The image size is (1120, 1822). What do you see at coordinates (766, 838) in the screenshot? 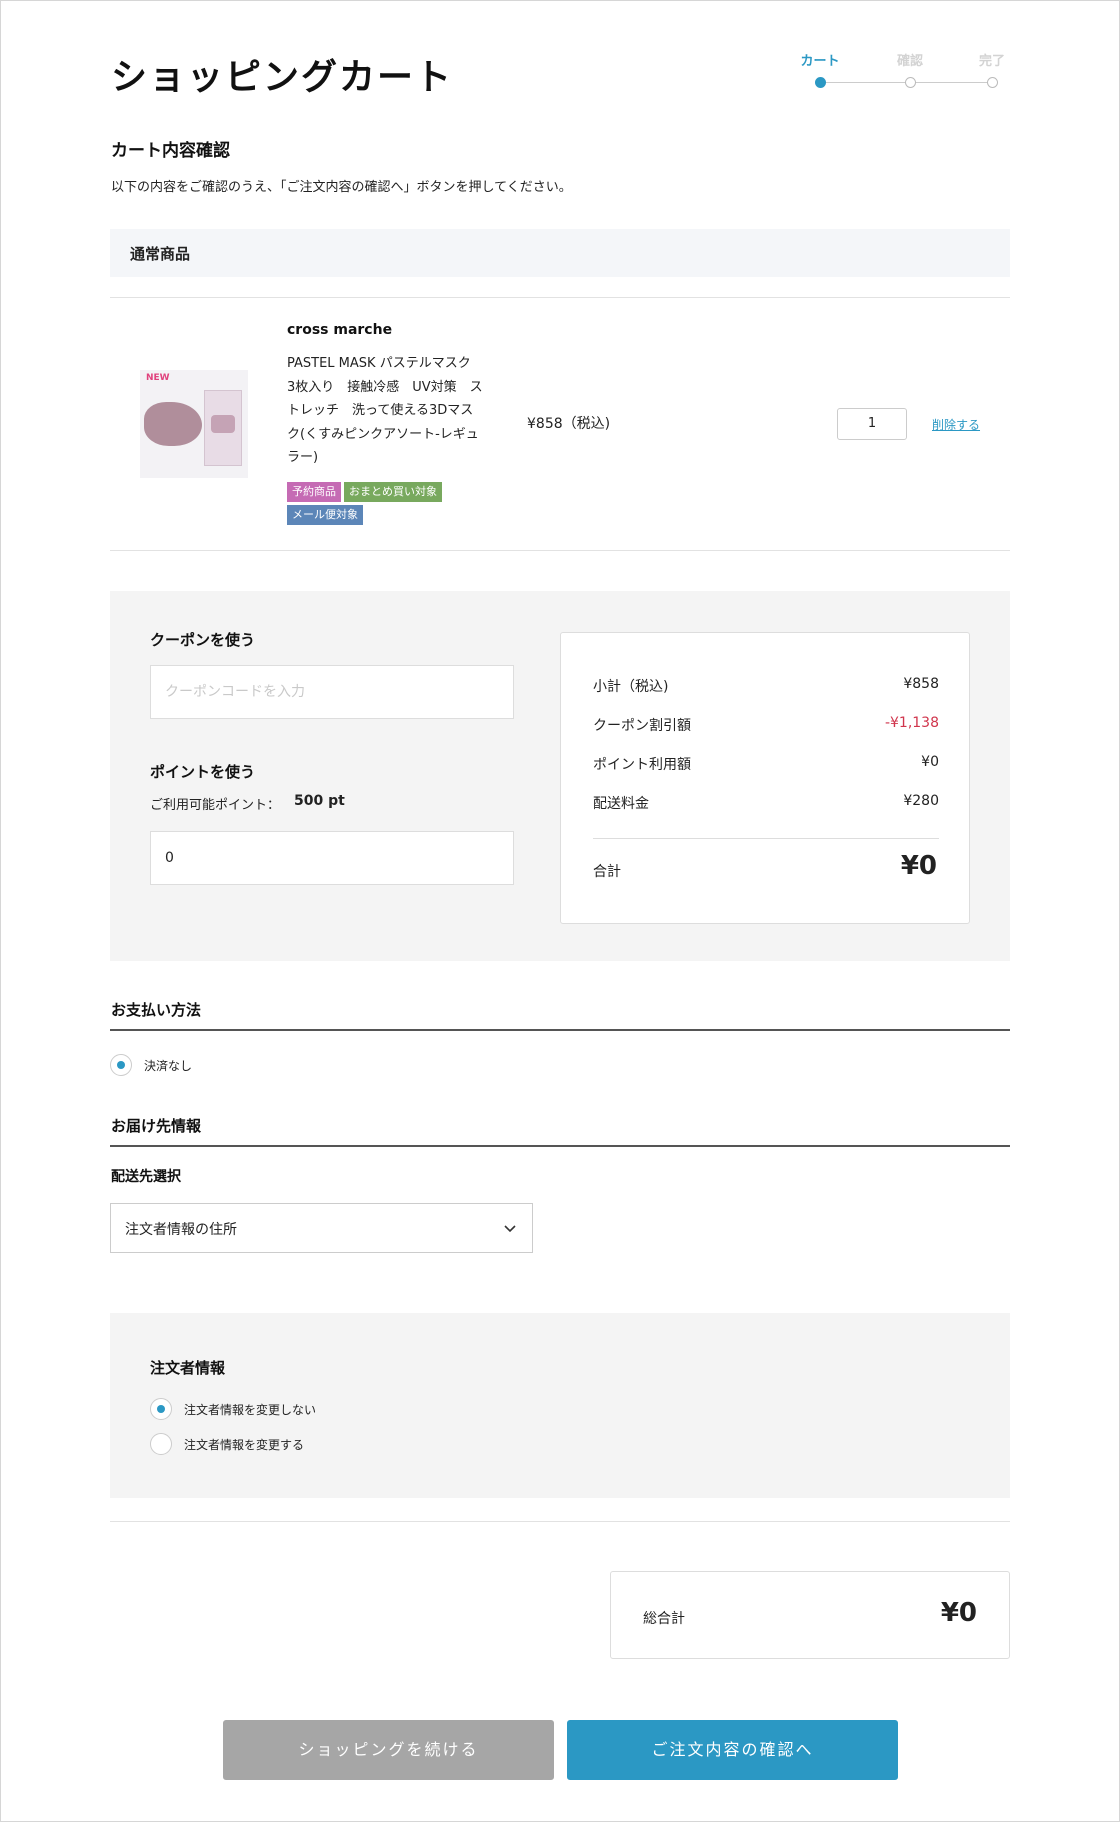
I see `summary-divider` at bounding box center [766, 838].